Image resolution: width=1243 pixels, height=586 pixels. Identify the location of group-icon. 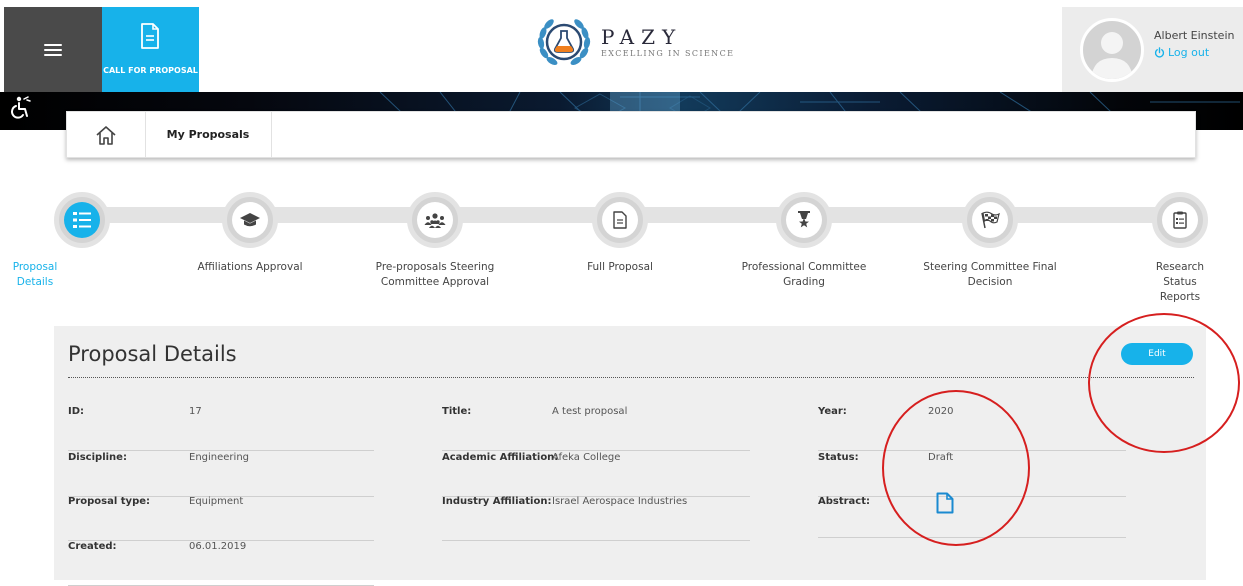
(435, 220).